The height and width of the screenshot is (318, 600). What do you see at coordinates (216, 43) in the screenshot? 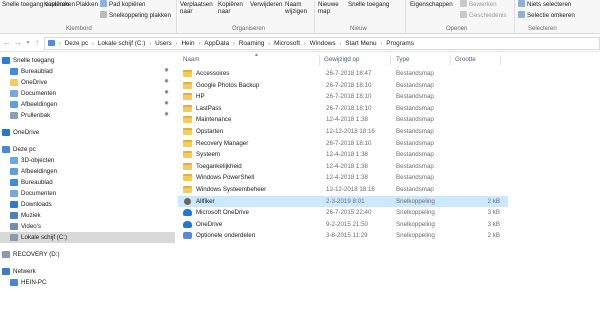
I see `breadcrumb-item: AppData` at bounding box center [216, 43].